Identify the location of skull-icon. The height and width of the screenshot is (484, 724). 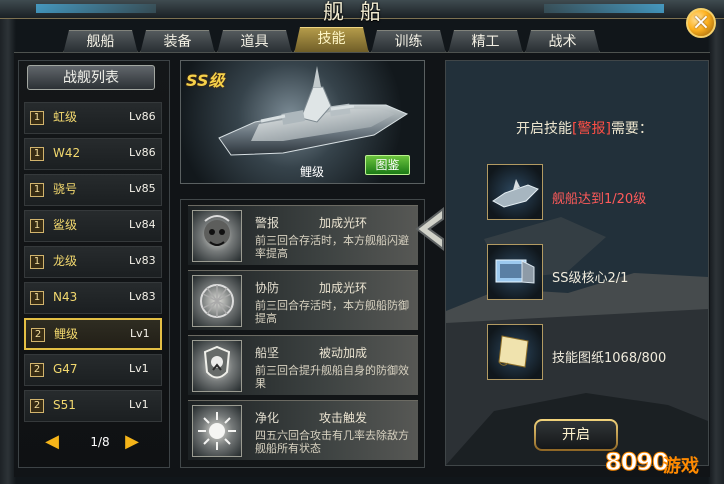
(217, 236).